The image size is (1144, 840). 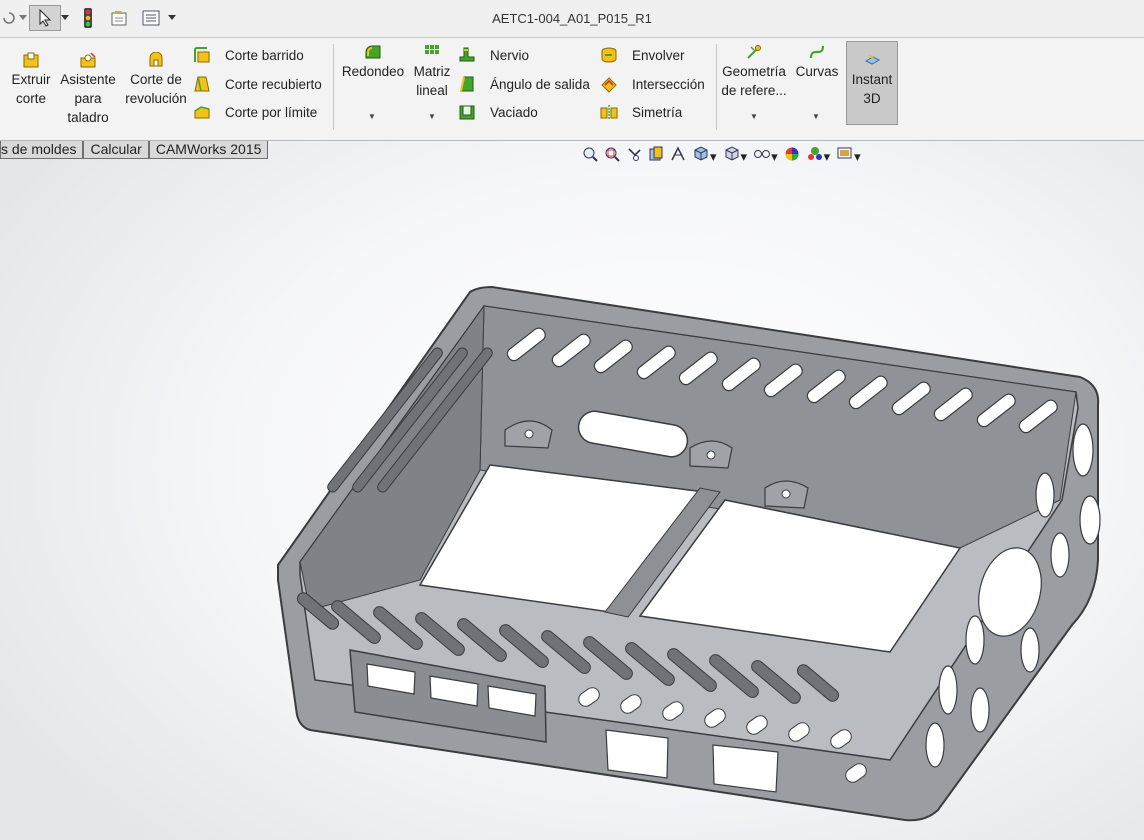 What do you see at coordinates (255, 112) in the screenshot?
I see `corte-limite-button: Corte por límite` at bounding box center [255, 112].